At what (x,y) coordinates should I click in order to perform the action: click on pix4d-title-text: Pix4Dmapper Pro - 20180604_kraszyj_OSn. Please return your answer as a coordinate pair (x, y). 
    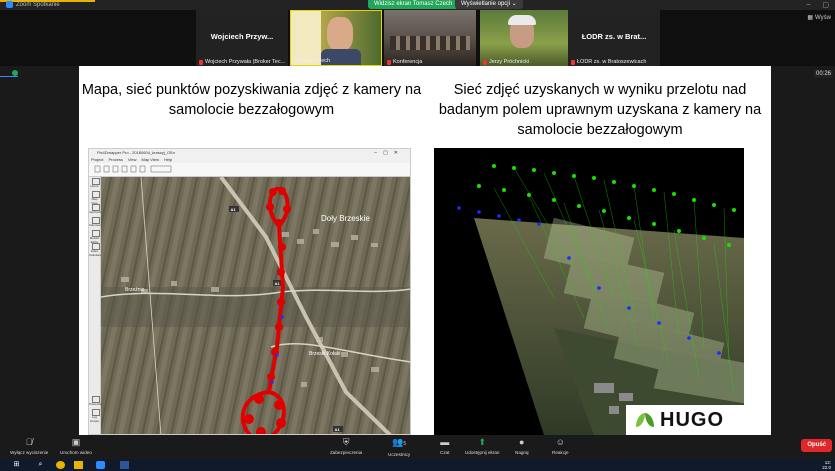
    Looking at the image, I should click on (136, 152).